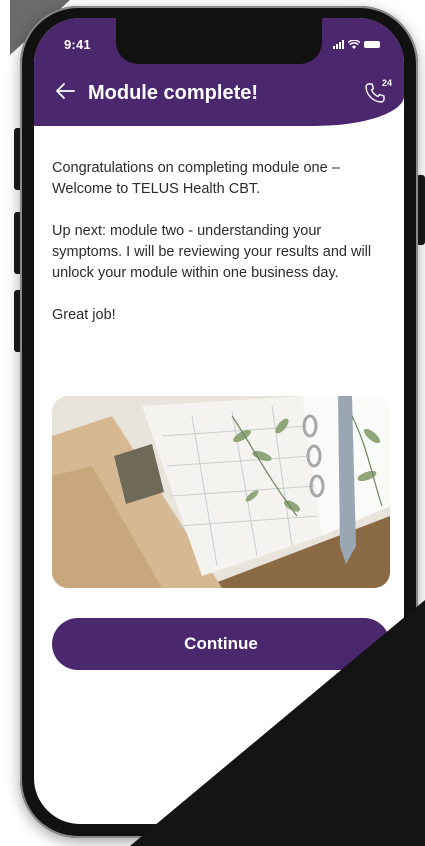 This screenshot has width=425, height=846. I want to click on status-time: 9:41, so click(77, 44).